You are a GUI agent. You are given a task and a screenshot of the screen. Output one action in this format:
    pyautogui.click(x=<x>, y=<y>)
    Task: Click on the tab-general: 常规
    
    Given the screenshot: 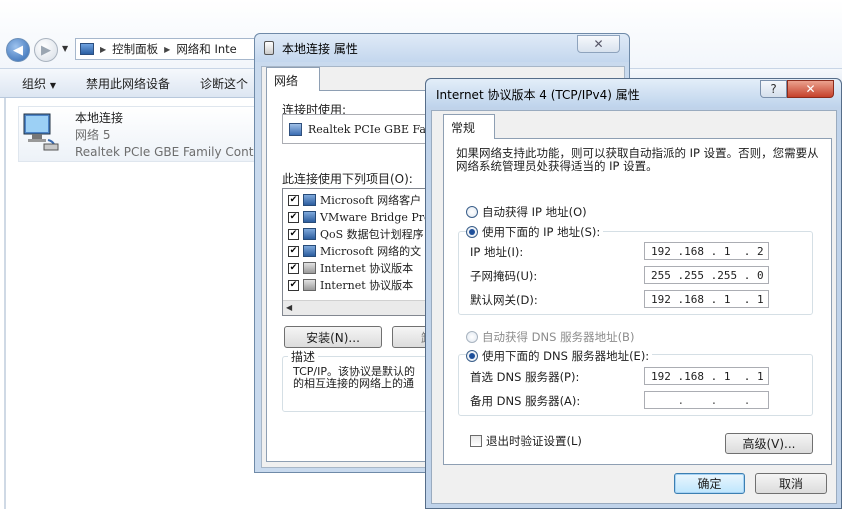 What is the action you would take?
    pyautogui.click(x=469, y=126)
    